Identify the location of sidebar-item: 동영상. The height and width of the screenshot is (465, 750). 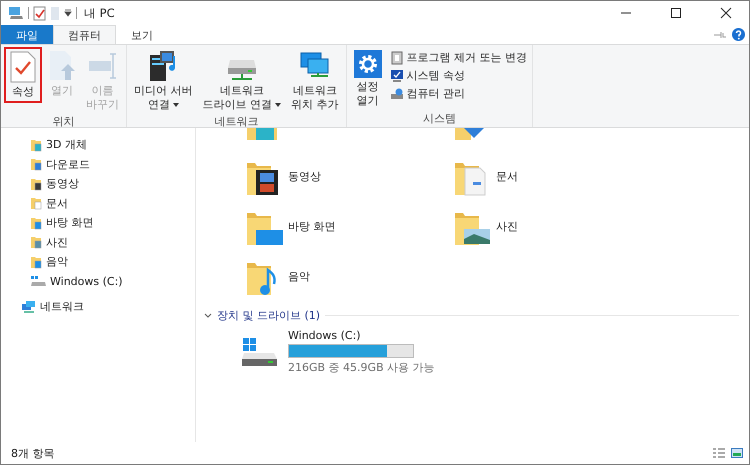
(98, 184).